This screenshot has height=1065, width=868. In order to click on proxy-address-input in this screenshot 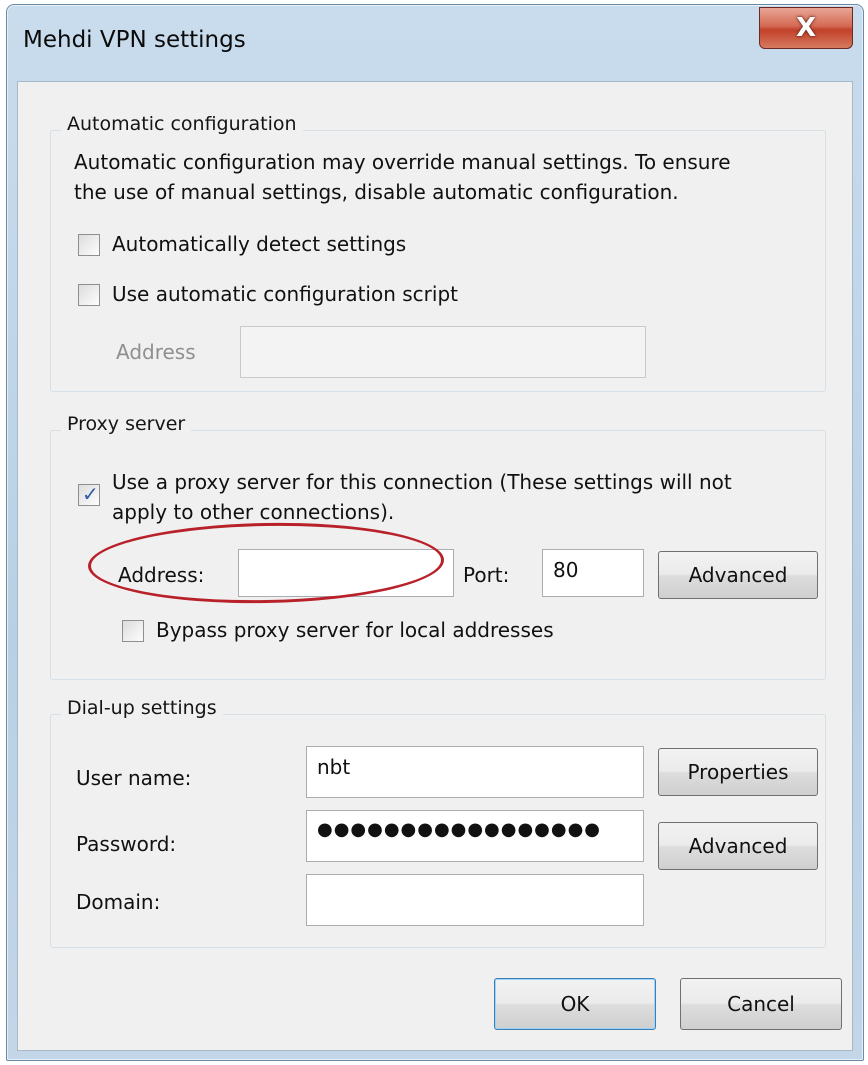, I will do `click(346, 573)`.